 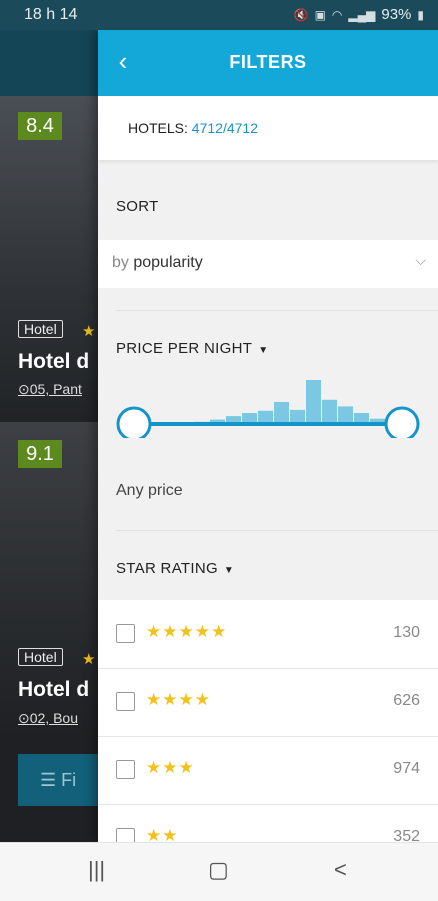 What do you see at coordinates (137, 206) in the screenshot?
I see `sort-heading: SORT` at bounding box center [137, 206].